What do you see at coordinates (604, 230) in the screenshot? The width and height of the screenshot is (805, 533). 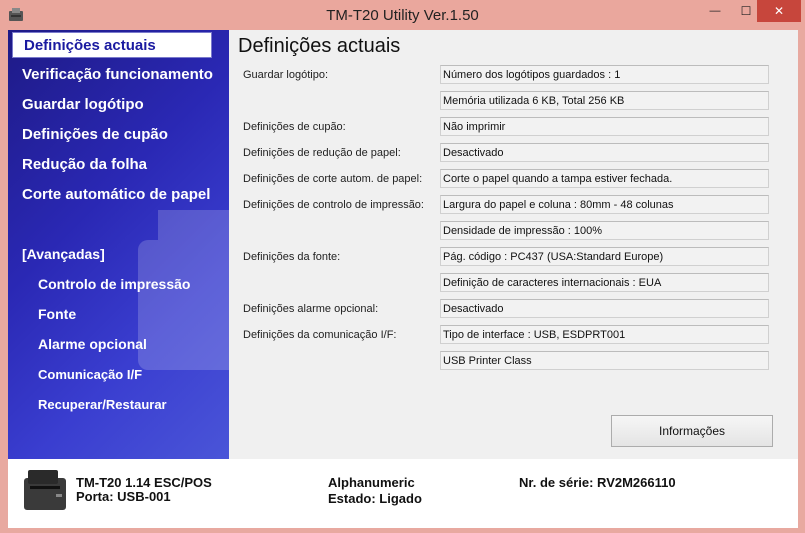 I see `value-print-density: Densidade de impressão : 100%` at bounding box center [604, 230].